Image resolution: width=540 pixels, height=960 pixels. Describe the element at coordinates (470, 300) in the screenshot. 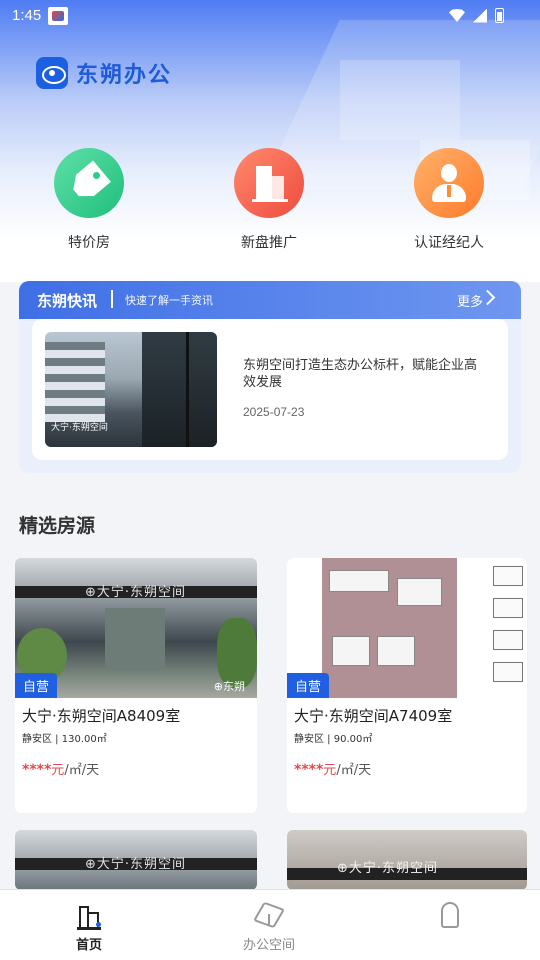

I see `news-more-link: 更多` at that location.